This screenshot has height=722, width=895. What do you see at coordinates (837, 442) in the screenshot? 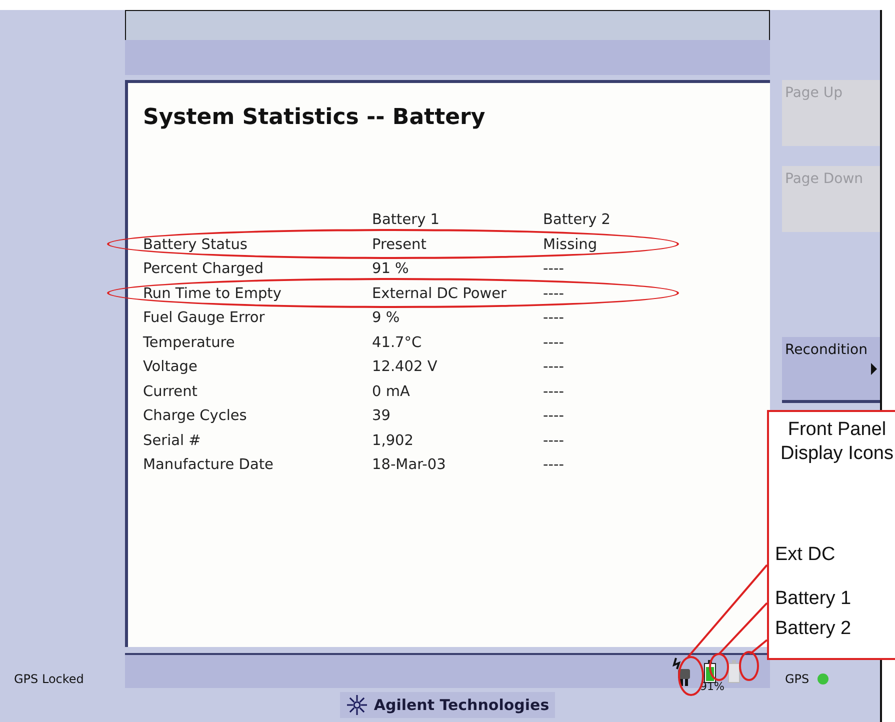
I see `callout-title: Front Panel Display Icons` at bounding box center [837, 442].